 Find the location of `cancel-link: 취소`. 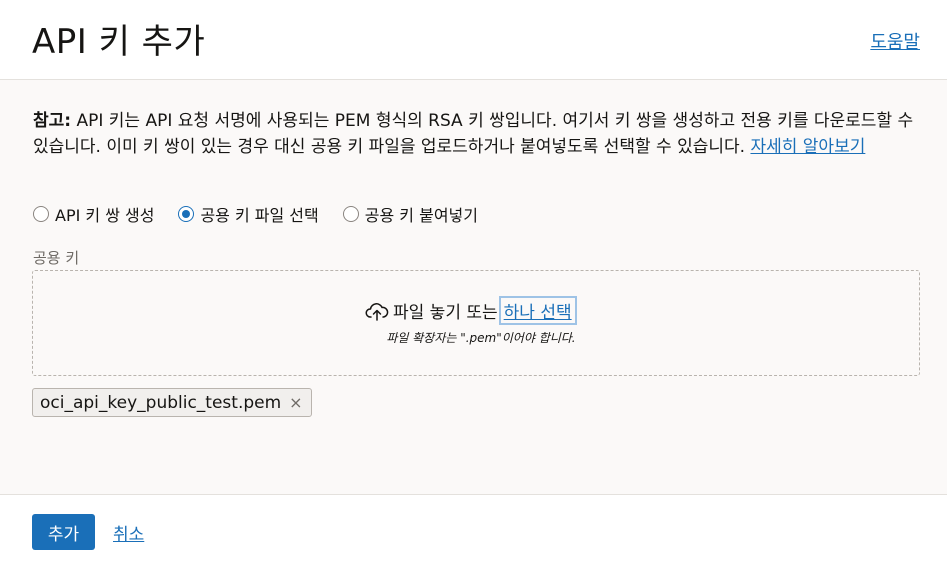

cancel-link: 취소 is located at coordinates (128, 532).